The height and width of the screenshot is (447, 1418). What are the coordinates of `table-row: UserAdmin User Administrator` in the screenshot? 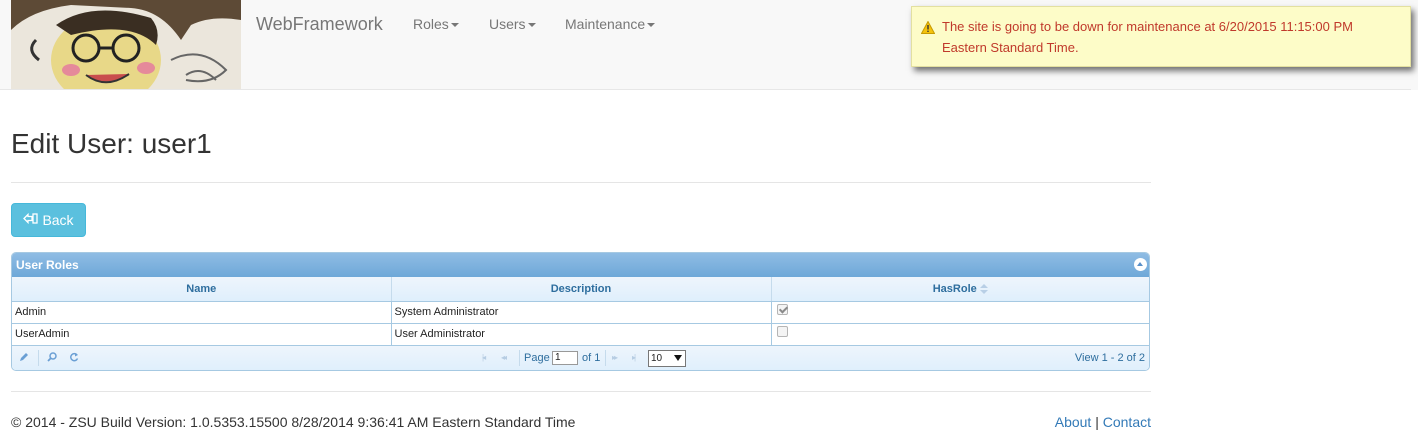 It's located at (580, 334).